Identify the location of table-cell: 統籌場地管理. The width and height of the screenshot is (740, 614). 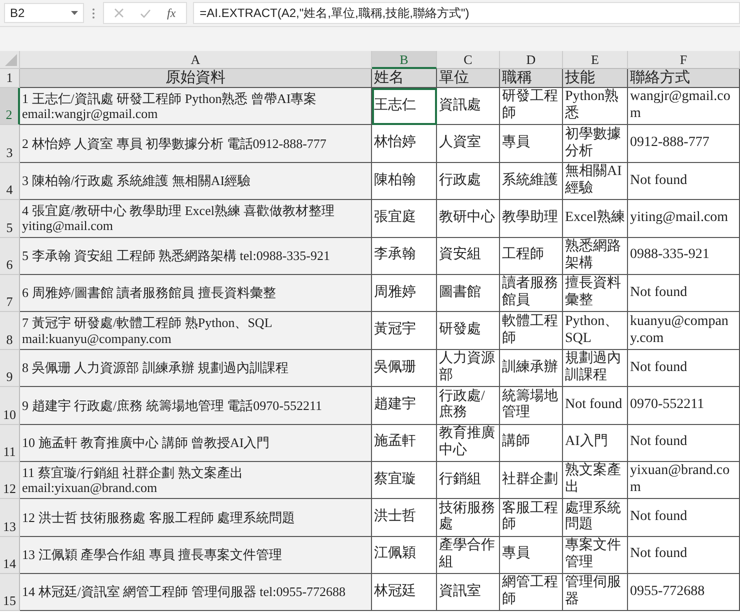
(531, 406).